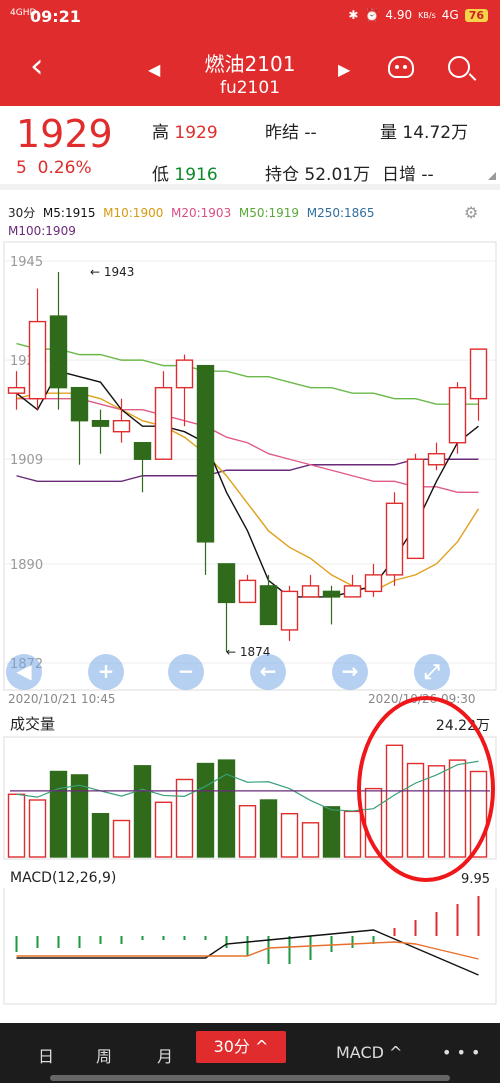  I want to click on contract-code: fu2101, so click(250, 88).